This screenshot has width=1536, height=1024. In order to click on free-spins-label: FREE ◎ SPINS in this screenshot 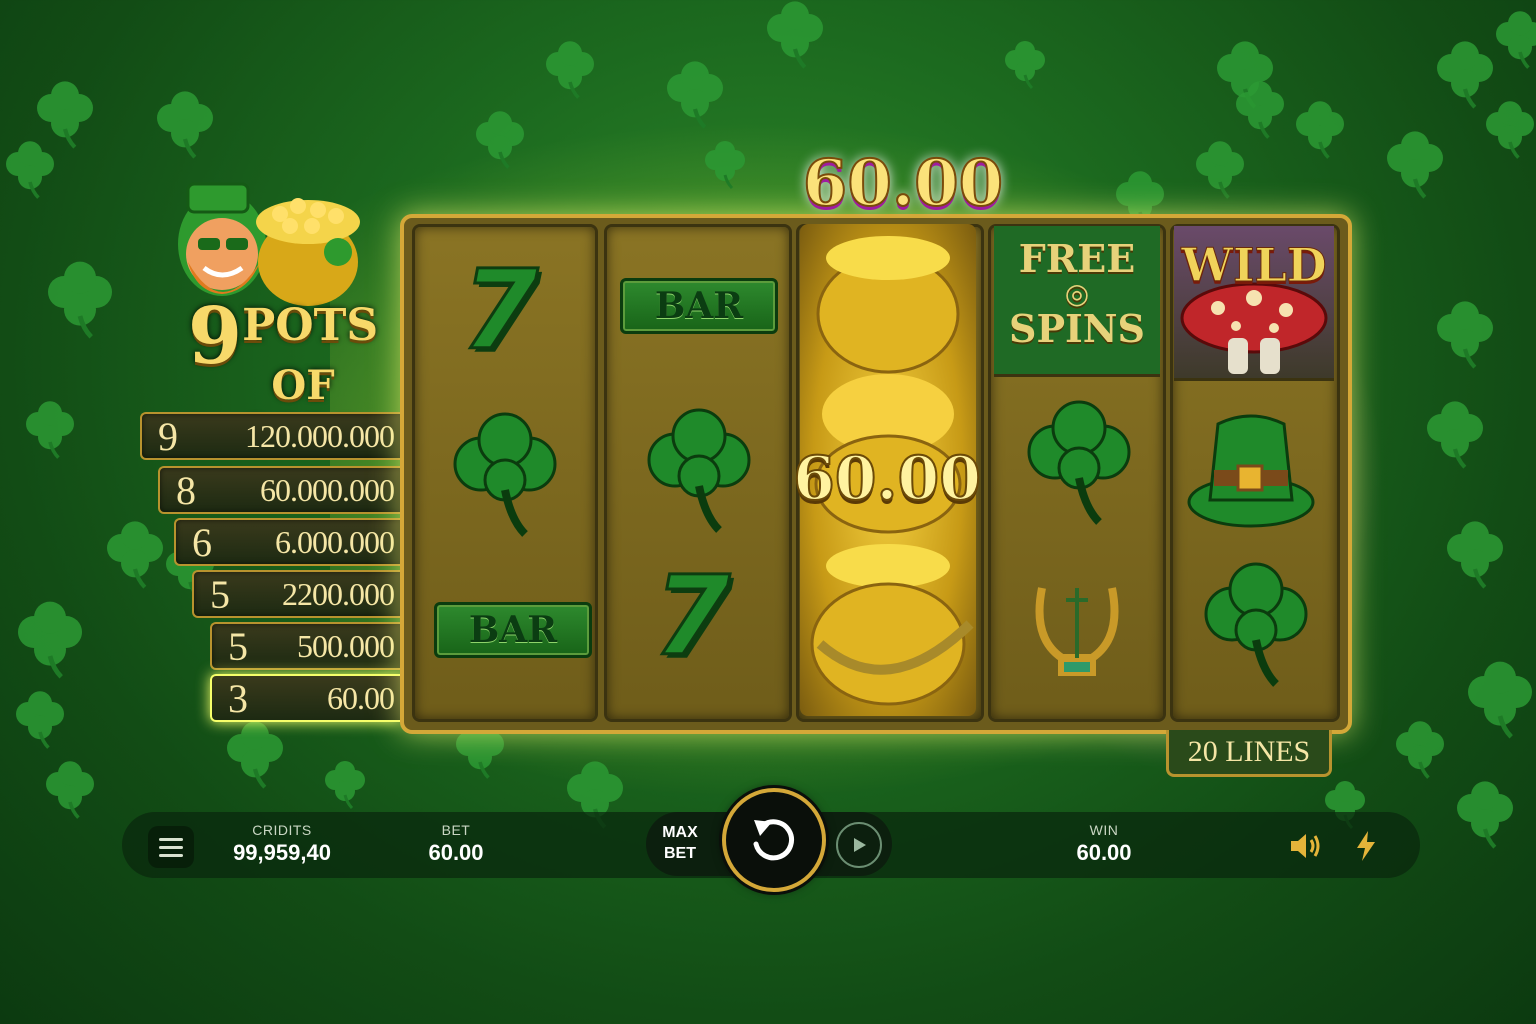, I will do `click(1077, 294)`.